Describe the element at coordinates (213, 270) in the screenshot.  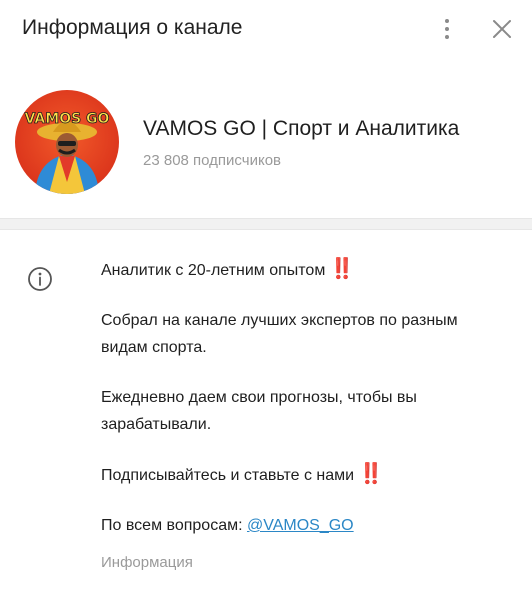
I see `description-text: Аналитик с 20-летним опытом` at that location.